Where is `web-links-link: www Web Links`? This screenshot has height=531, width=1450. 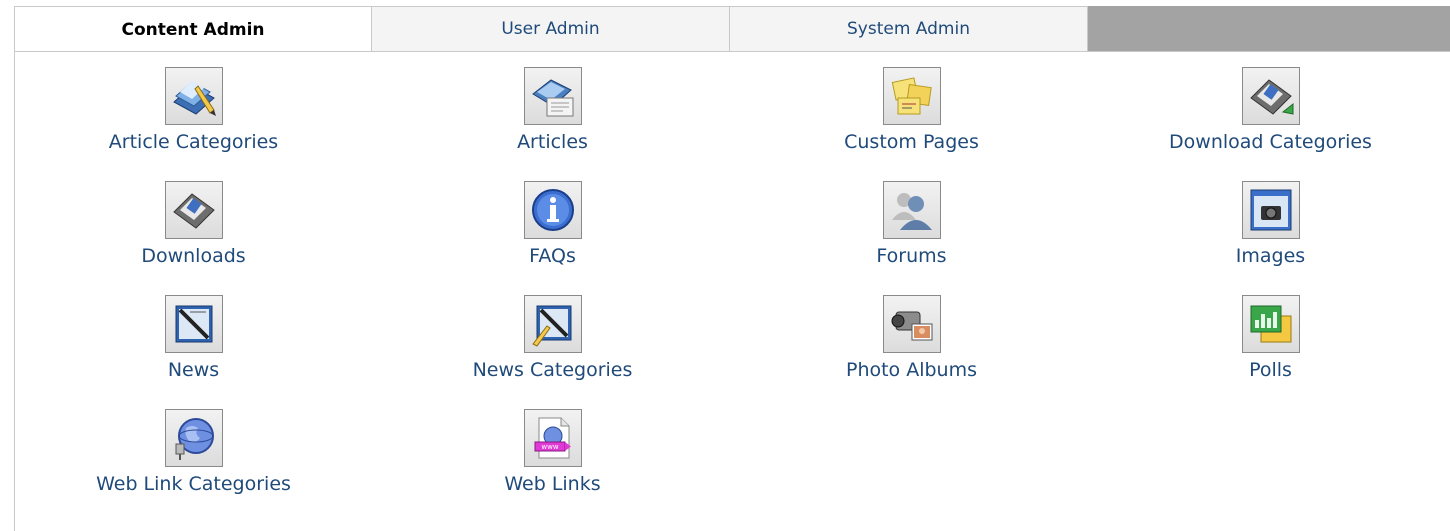
web-links-link: www Web Links is located at coordinates (552, 459).